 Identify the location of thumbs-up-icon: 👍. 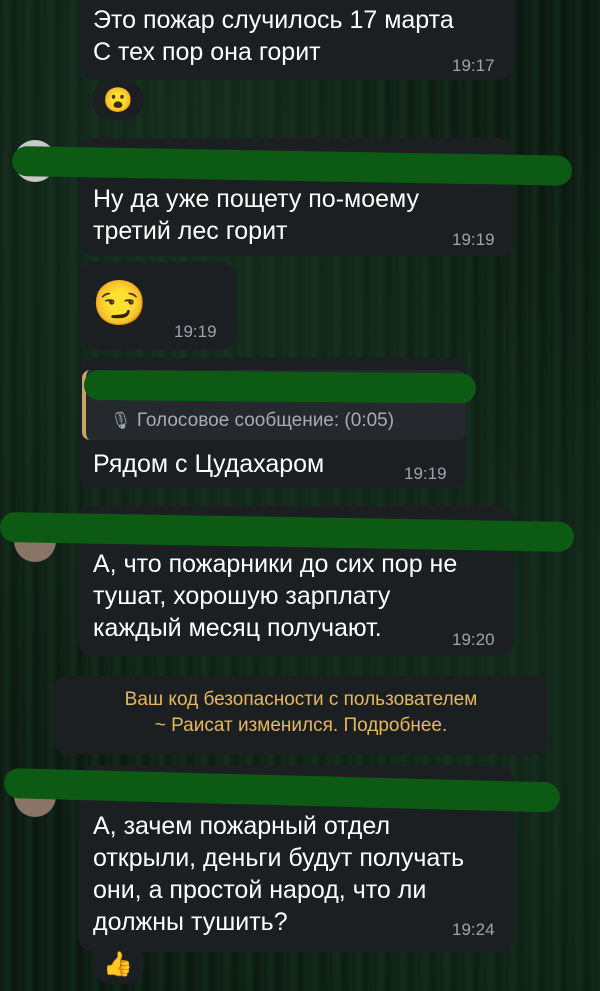
(118, 964).